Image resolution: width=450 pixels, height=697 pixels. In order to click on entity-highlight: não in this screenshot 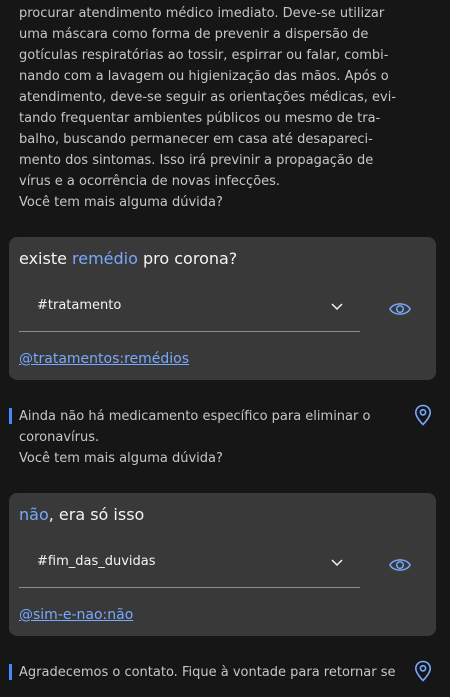, I will do `click(34, 514)`.